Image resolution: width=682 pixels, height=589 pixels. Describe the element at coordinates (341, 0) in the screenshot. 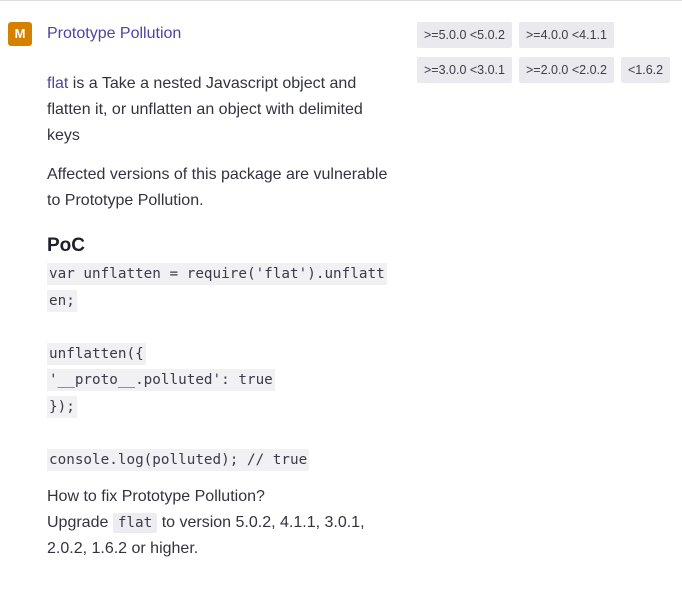

I see `top-divider` at that location.